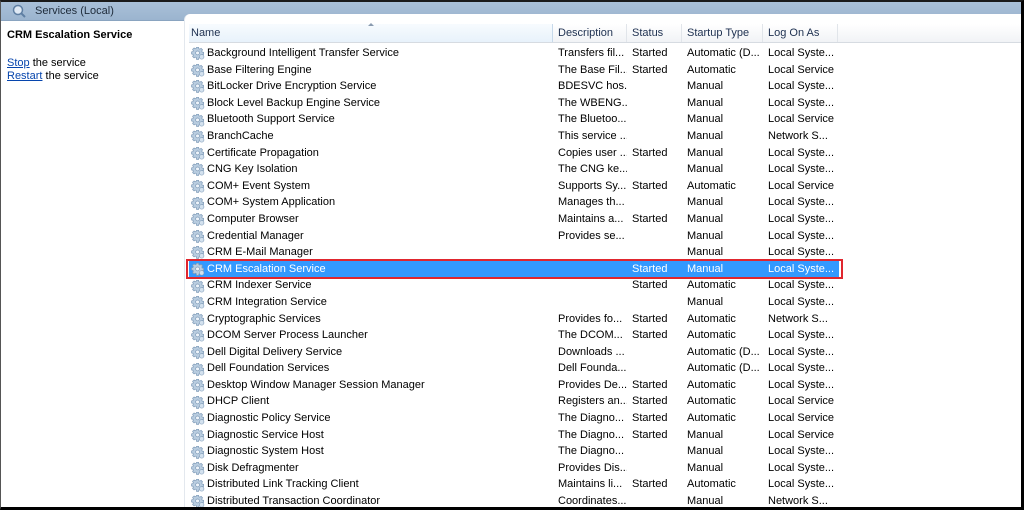 The width and height of the screenshot is (1024, 512). What do you see at coordinates (371, 70) in the screenshot?
I see `service-name-cell: Base Filtering Engine` at bounding box center [371, 70].